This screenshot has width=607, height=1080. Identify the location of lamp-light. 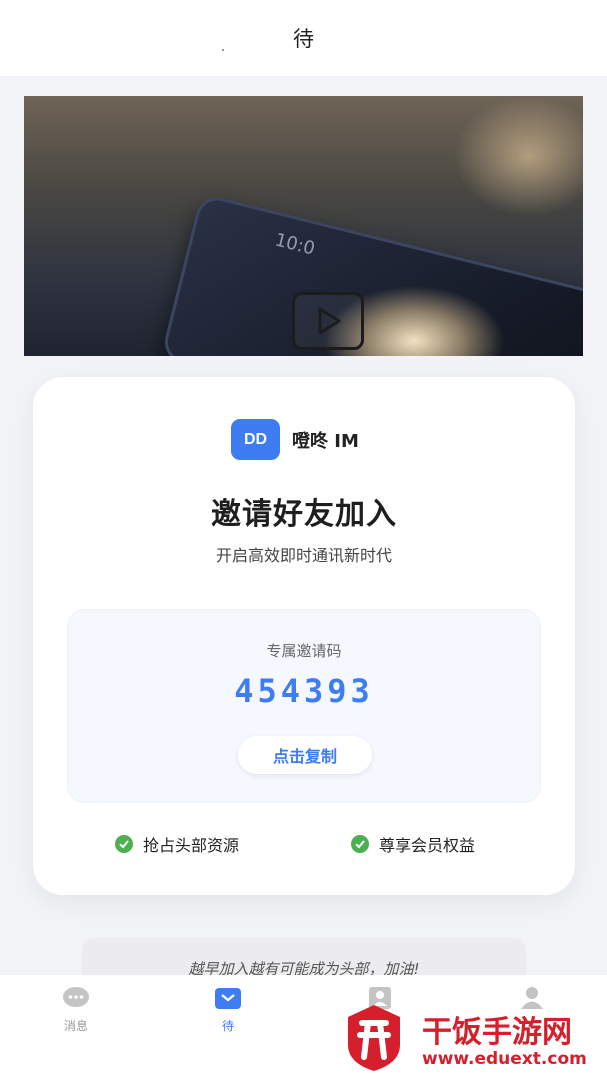
(518, 156).